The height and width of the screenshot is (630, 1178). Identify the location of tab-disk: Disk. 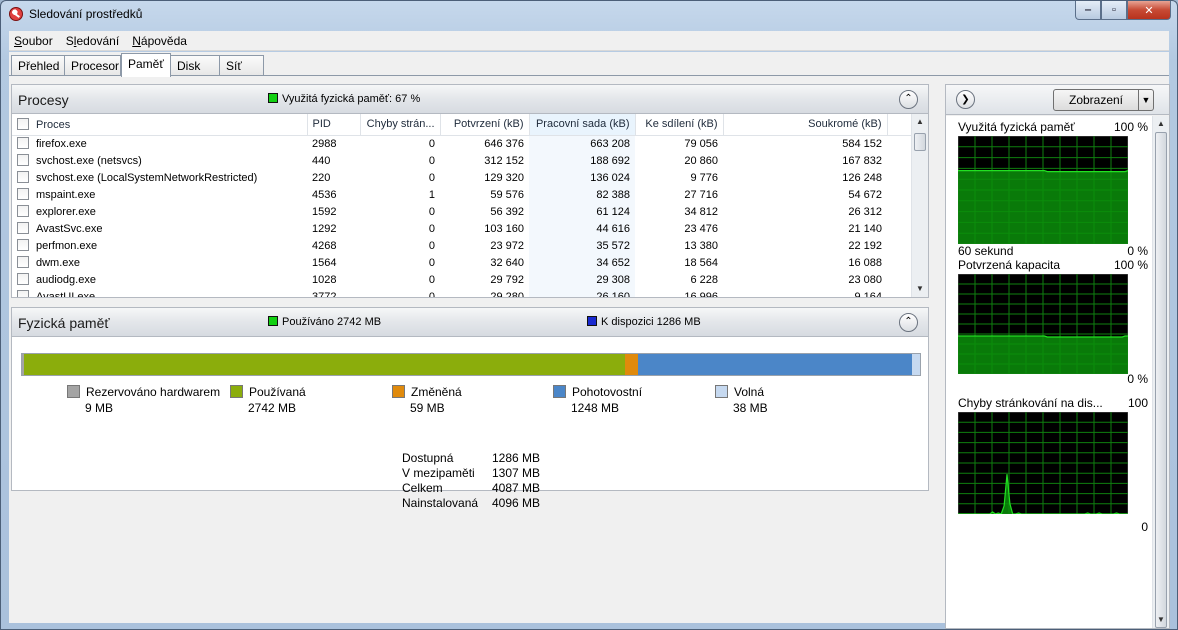
(195, 65).